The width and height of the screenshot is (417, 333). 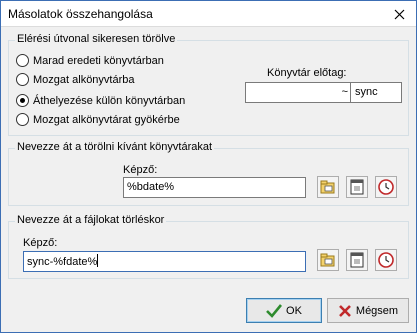 I want to click on radio-indicator-selected, so click(x=22, y=100).